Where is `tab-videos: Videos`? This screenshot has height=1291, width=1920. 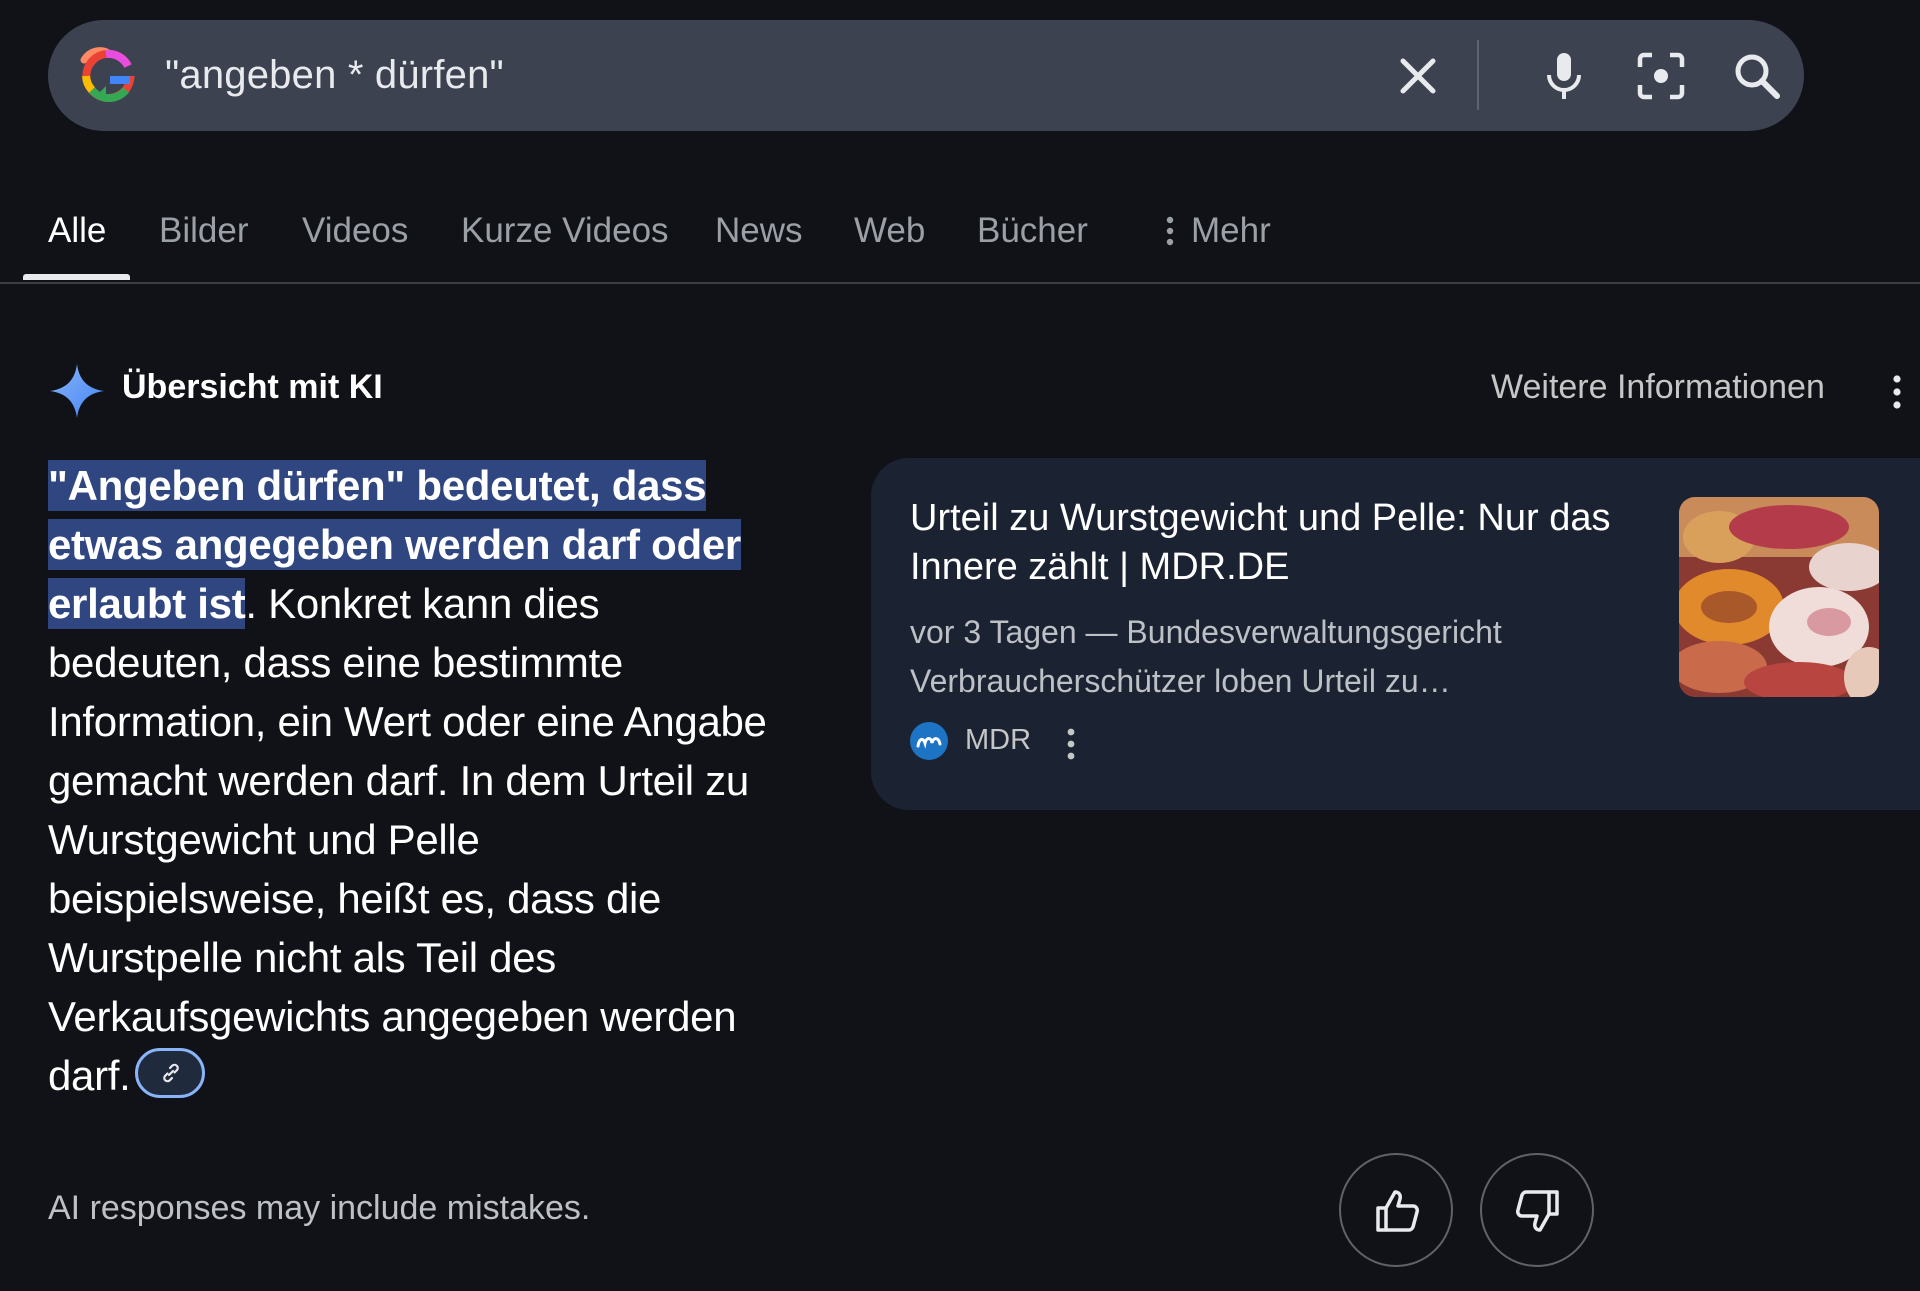 tab-videos: Videos is located at coordinates (355, 231).